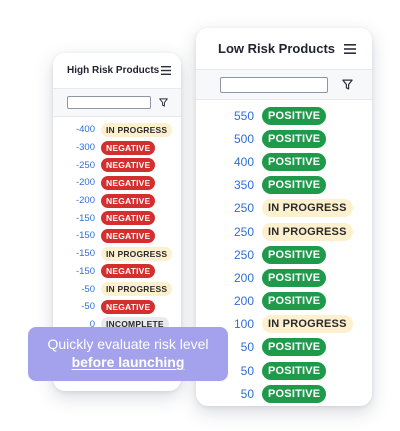 The height and width of the screenshot is (431, 400). Describe the element at coordinates (113, 70) in the screenshot. I see `panel-title: High Risk Products` at that location.